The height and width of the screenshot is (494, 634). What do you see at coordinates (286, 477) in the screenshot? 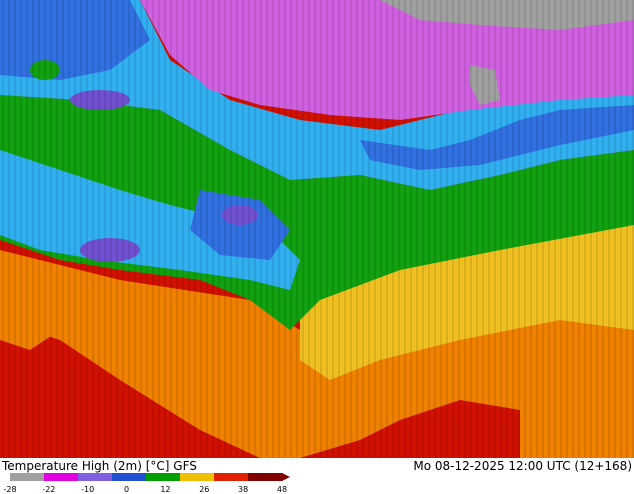
I see `legend-arrow-icon` at bounding box center [286, 477].